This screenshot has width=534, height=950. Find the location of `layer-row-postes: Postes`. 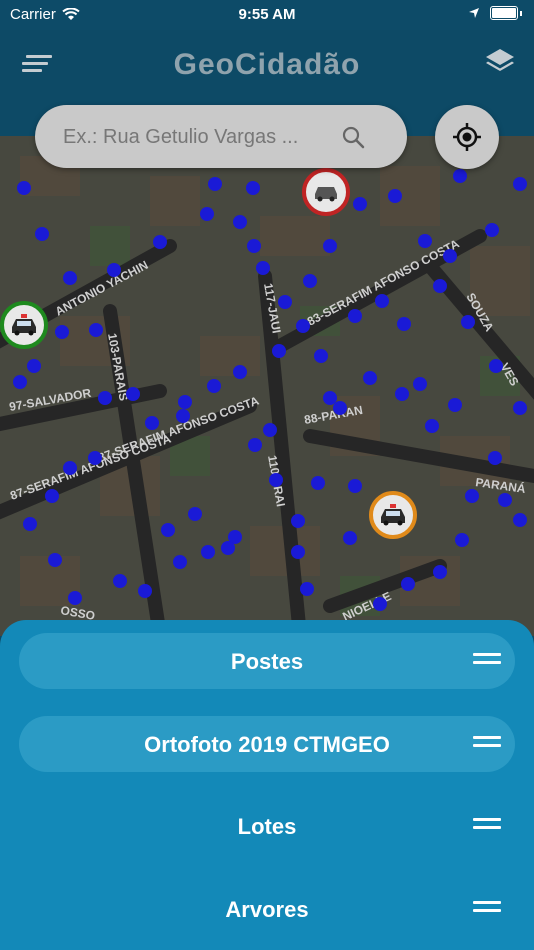

layer-row-postes: Postes is located at coordinates (267, 661).